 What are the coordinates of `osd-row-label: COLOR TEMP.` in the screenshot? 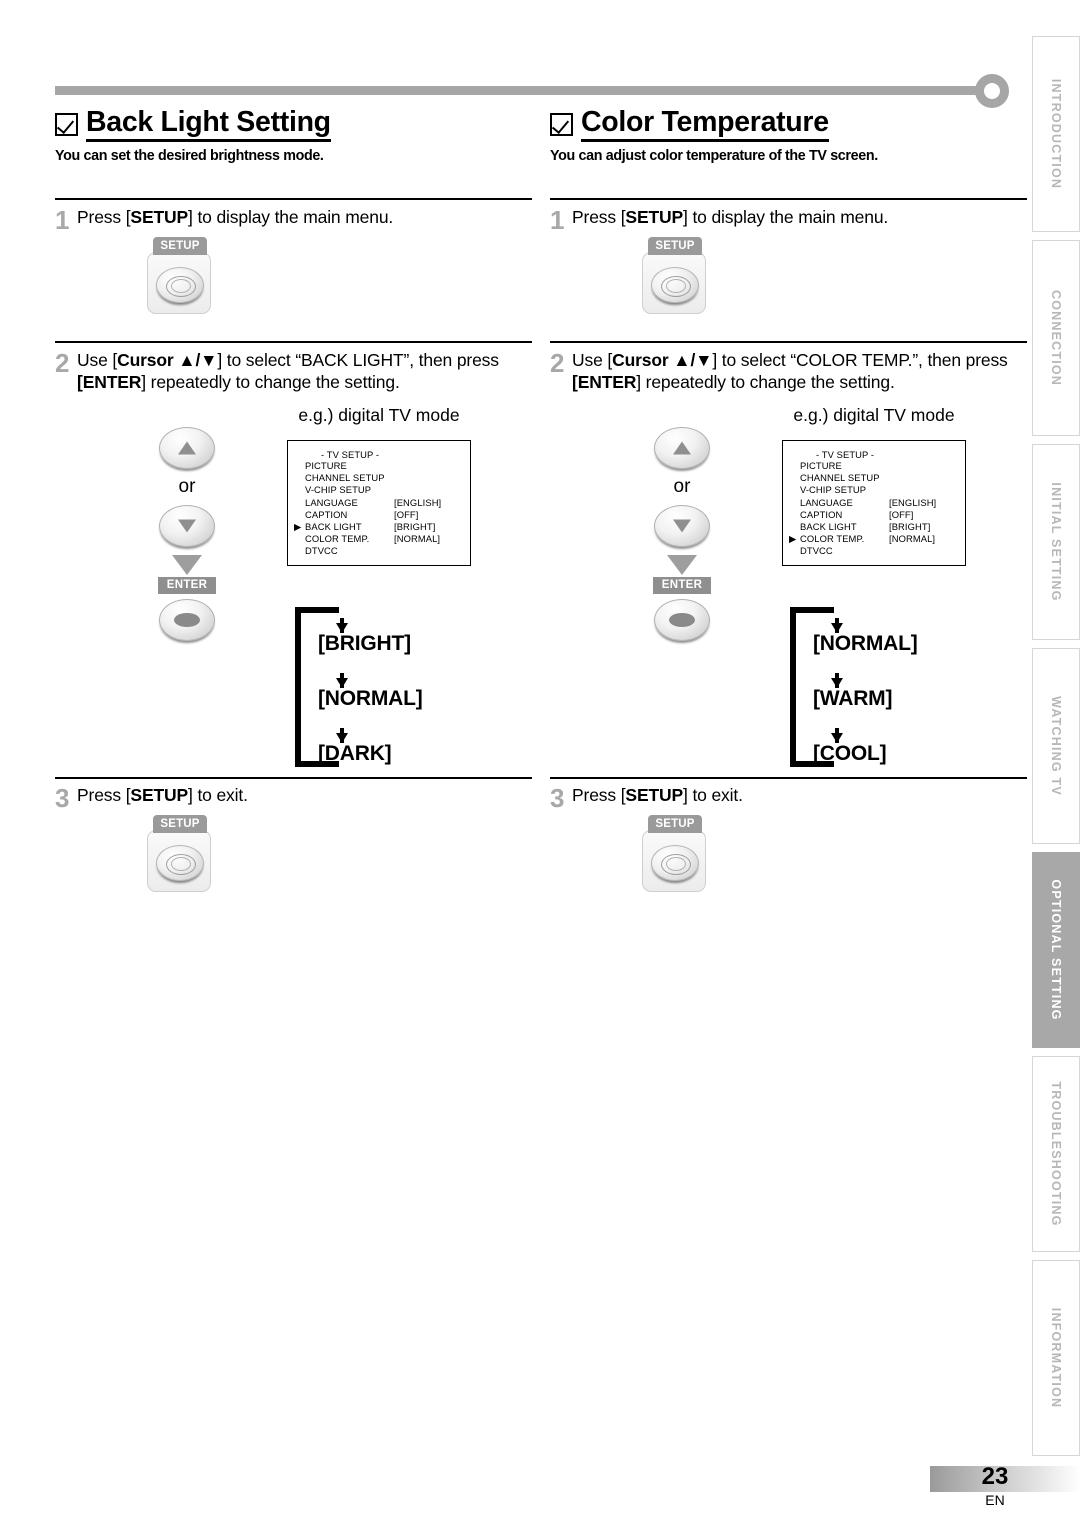 It's located at (337, 539).